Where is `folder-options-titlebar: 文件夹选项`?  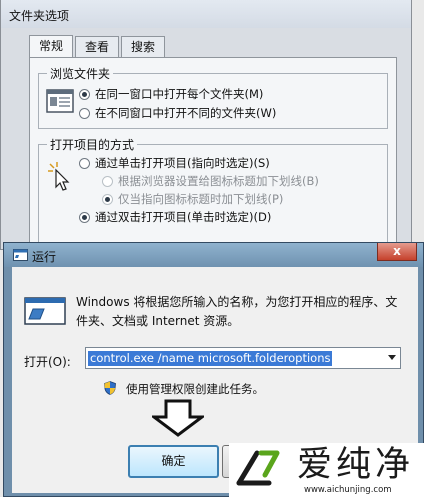 folder-options-titlebar: 文件夹选项 is located at coordinates (206, 14).